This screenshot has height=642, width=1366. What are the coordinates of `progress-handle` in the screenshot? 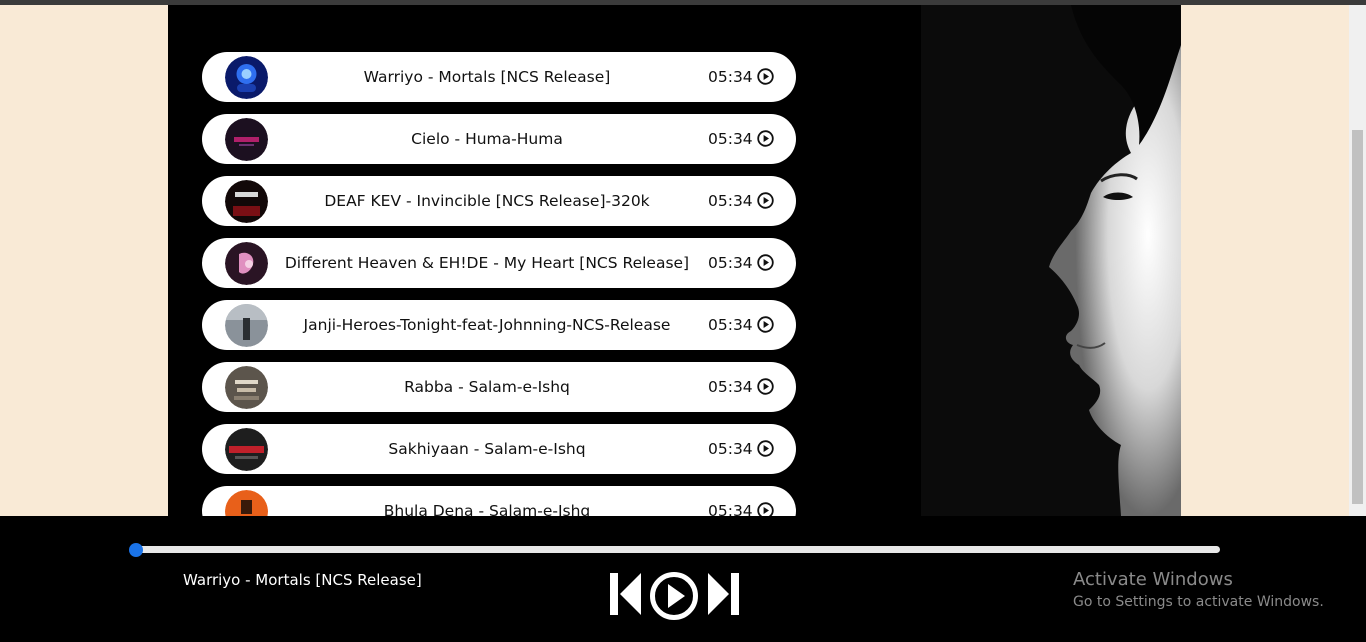 It's located at (136, 550).